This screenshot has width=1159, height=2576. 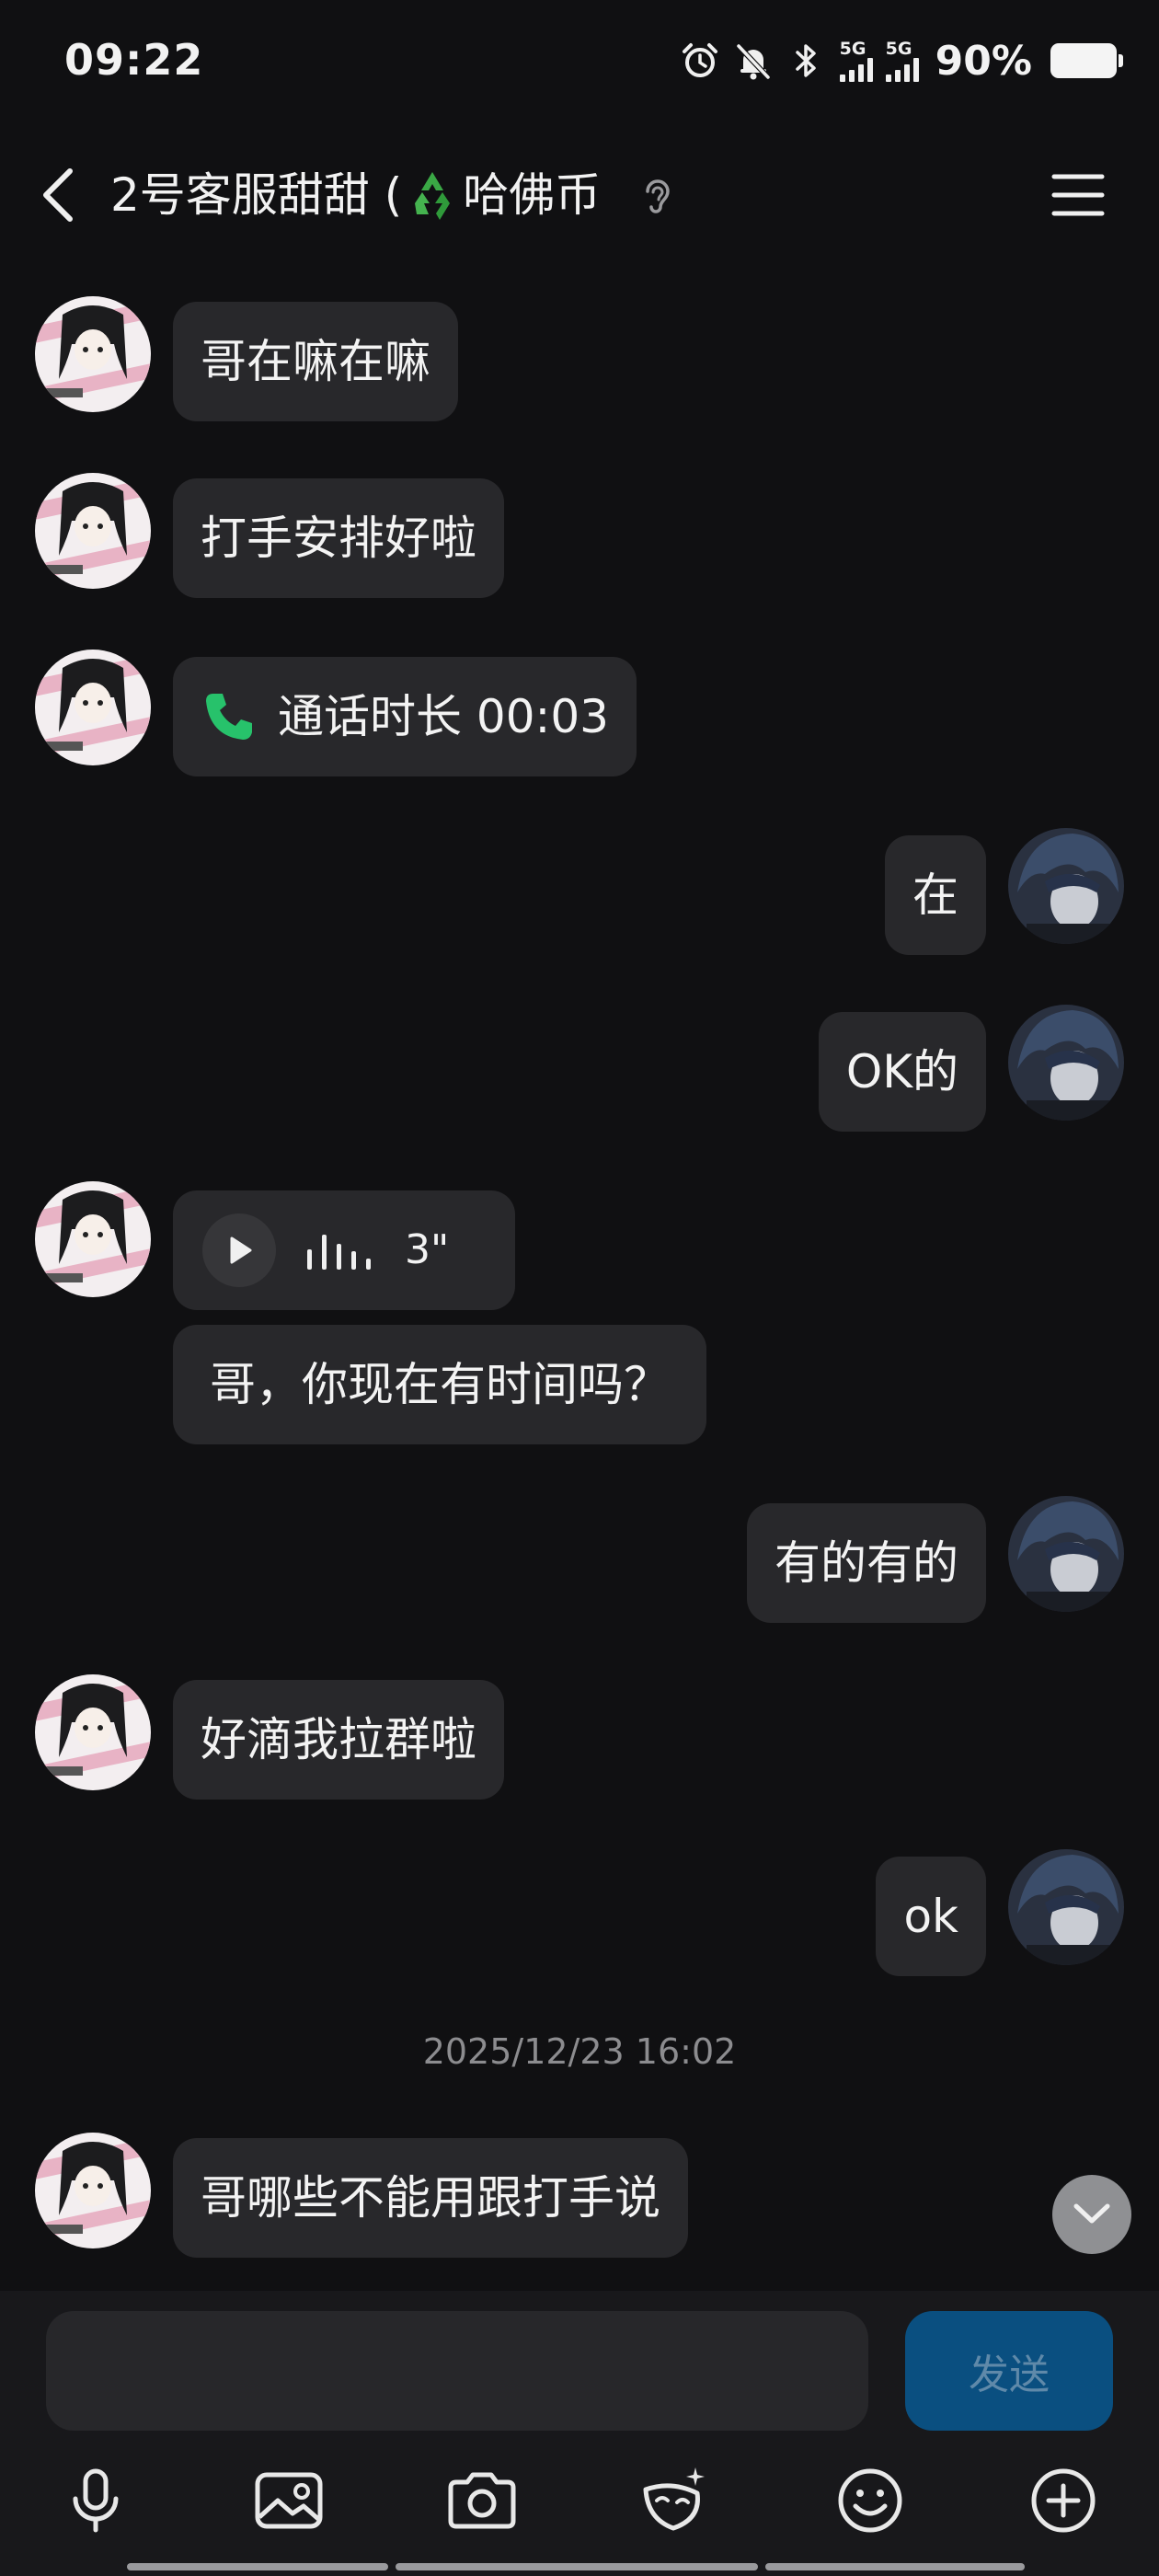 What do you see at coordinates (673, 2500) in the screenshot?
I see `sticker-icon` at bounding box center [673, 2500].